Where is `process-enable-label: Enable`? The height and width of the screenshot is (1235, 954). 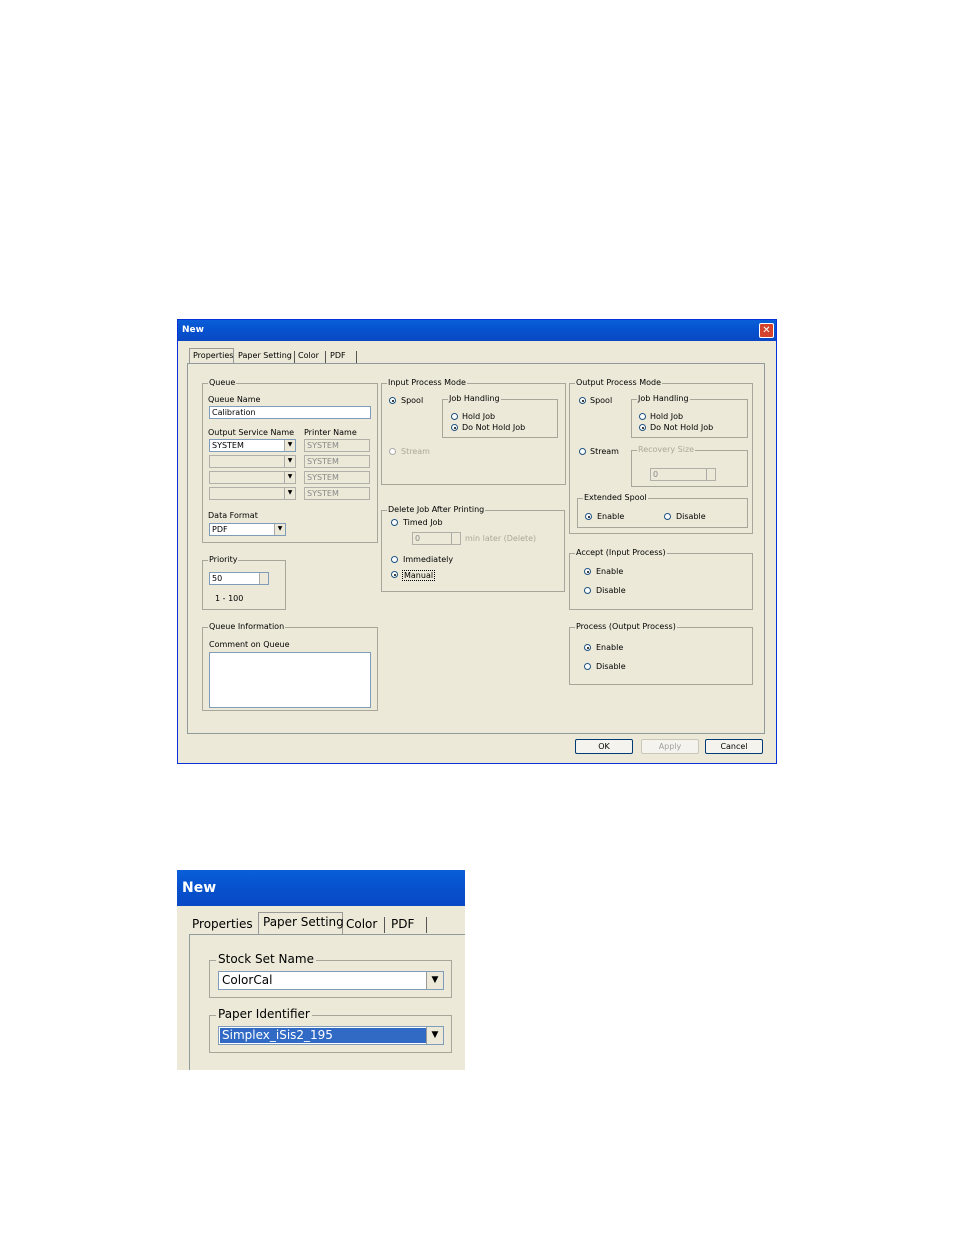
process-enable-label: Enable is located at coordinates (610, 647).